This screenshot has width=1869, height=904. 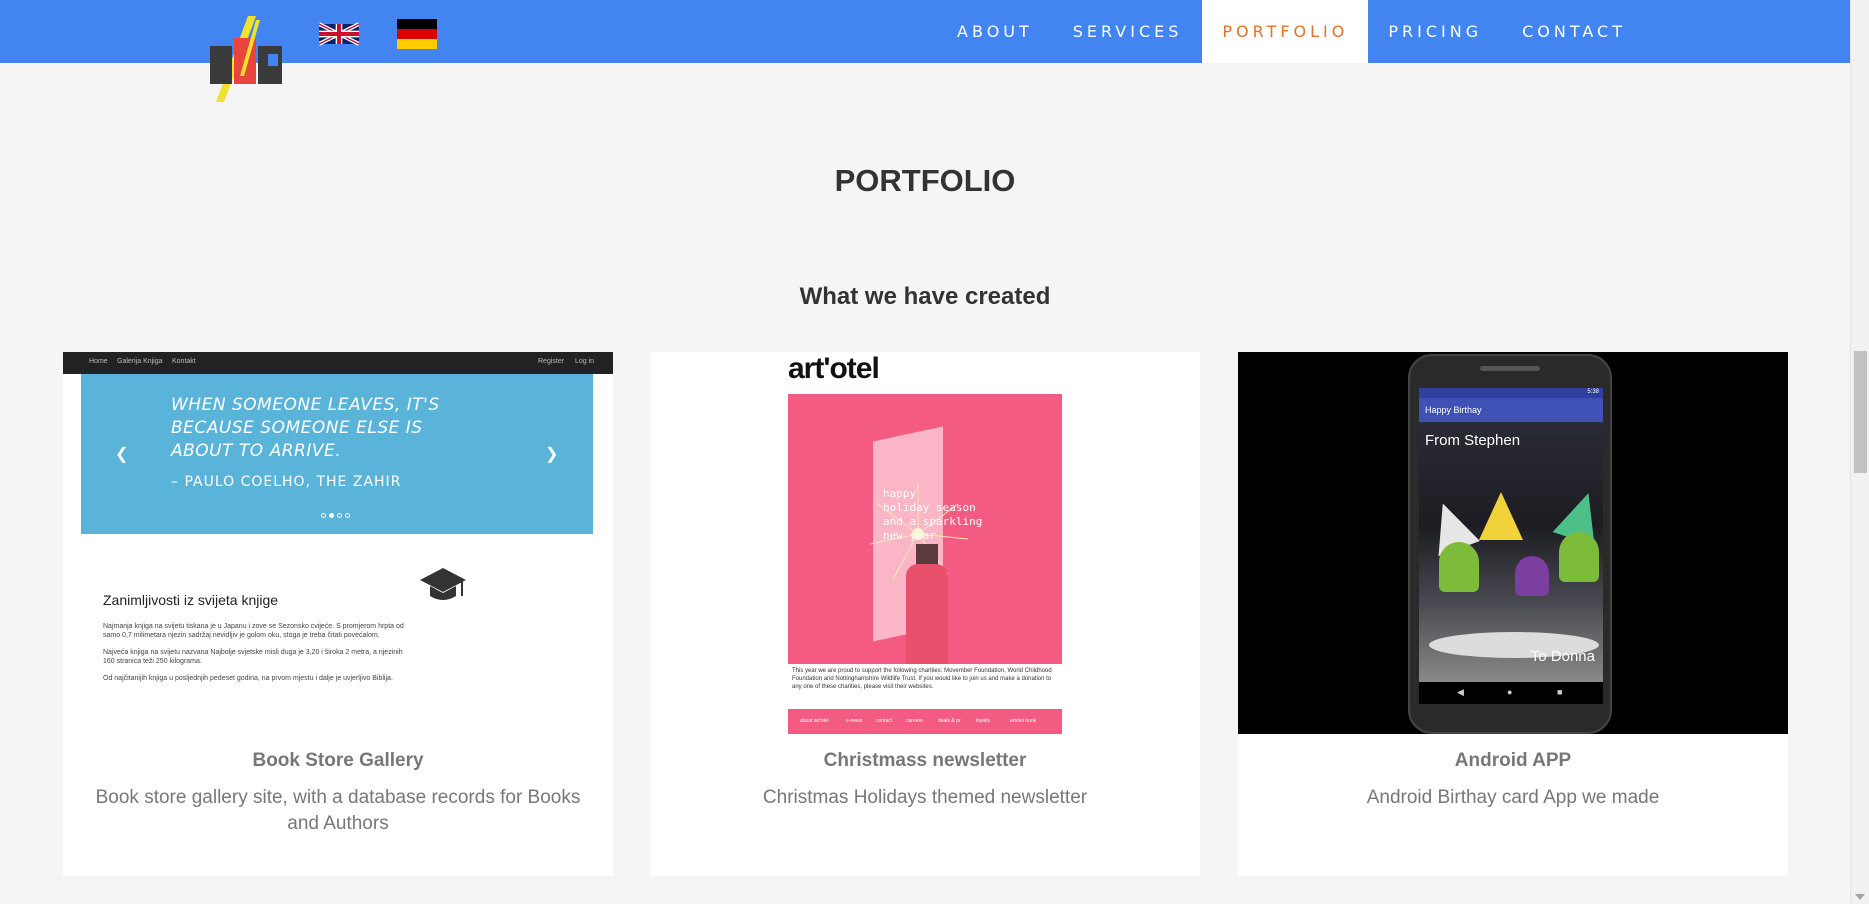 I want to click on android-app-thumbnail: 5:38 Happy Birthay From Stephen To Donna, so click(x=1513, y=543).